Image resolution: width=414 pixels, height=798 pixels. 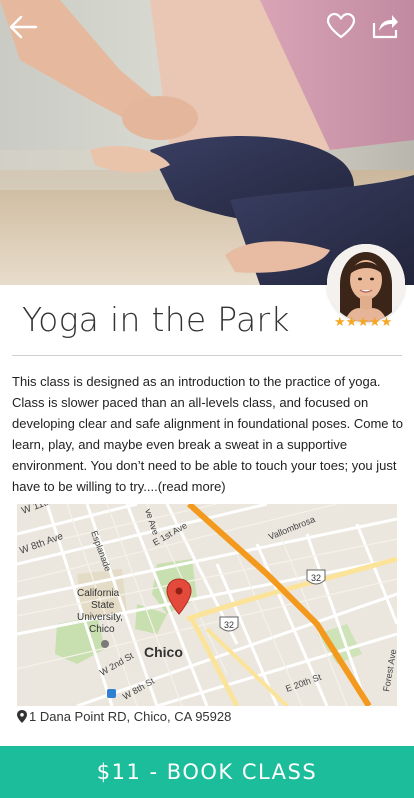 I want to click on rating-stars: ★ ★ ★ ★ ★, so click(x=366, y=323).